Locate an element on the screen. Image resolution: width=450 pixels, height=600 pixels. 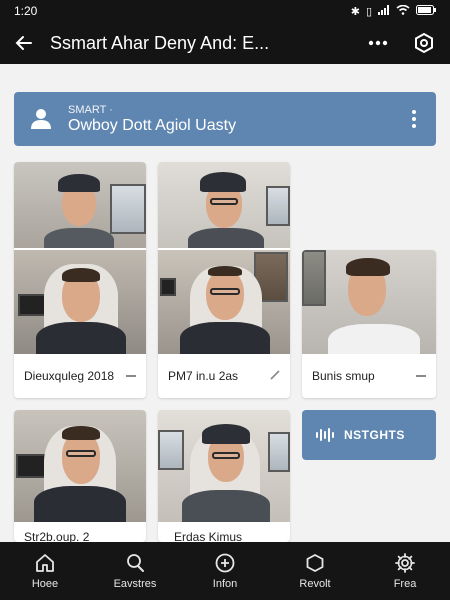
tile-caption: Dieuxquleg 2018 is located at coordinates (80, 376).